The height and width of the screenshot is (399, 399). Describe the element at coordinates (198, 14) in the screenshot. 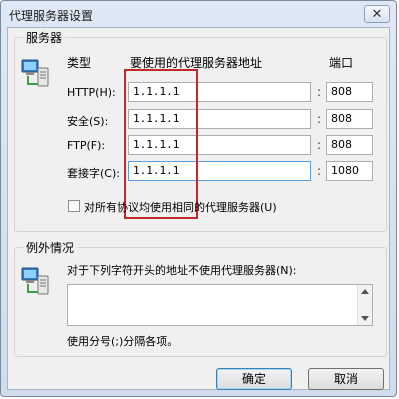

I see `title-bar: 代理服务器设置 ✕` at that location.